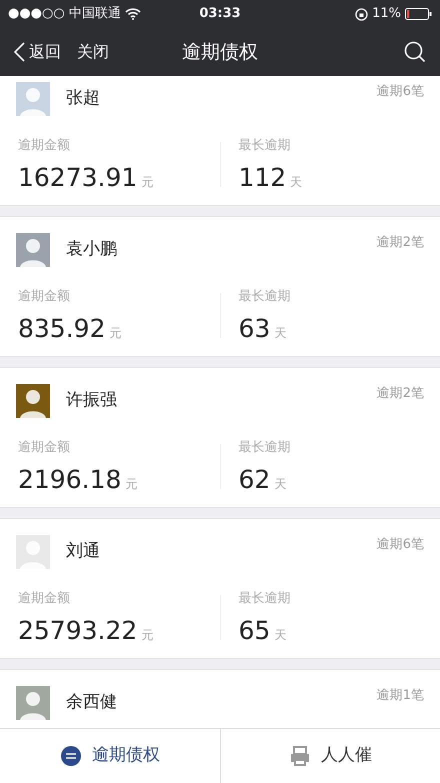  I want to click on page-title: 逾期债权, so click(220, 52).